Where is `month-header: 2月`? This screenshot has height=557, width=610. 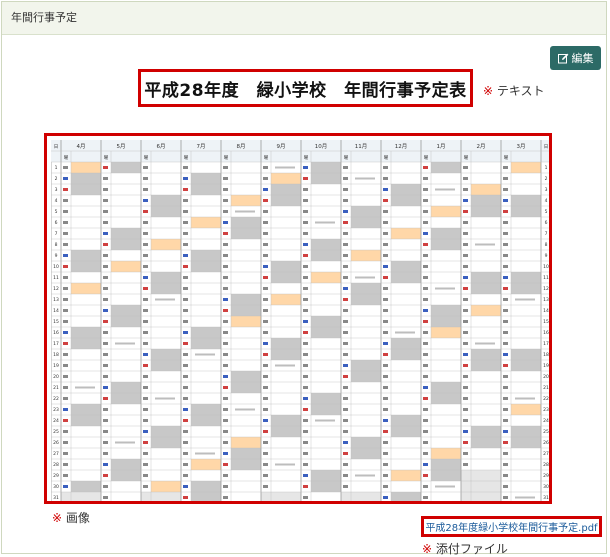
month-header: 2月 is located at coordinates (481, 146).